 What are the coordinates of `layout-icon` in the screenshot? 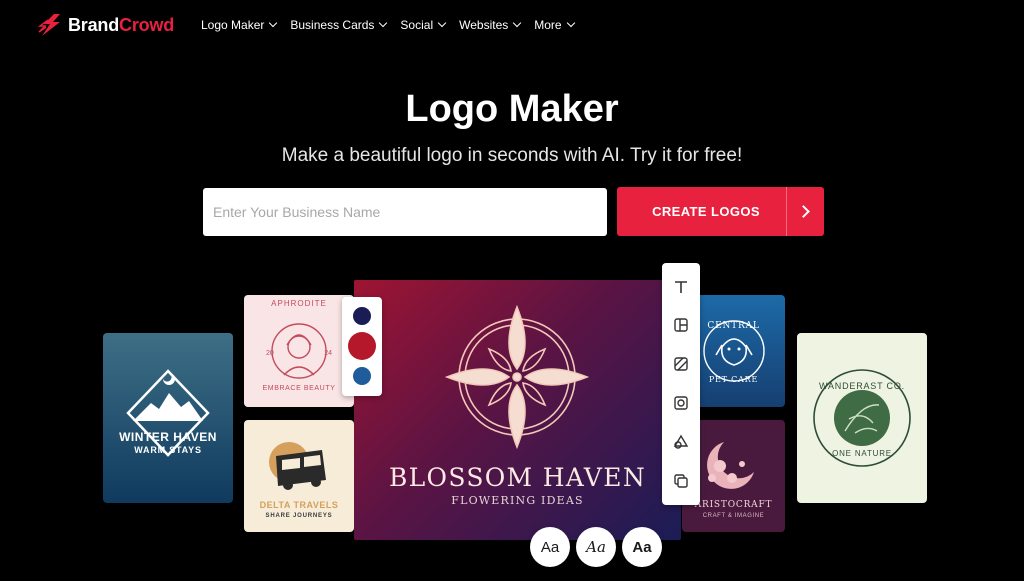 It's located at (681, 325).